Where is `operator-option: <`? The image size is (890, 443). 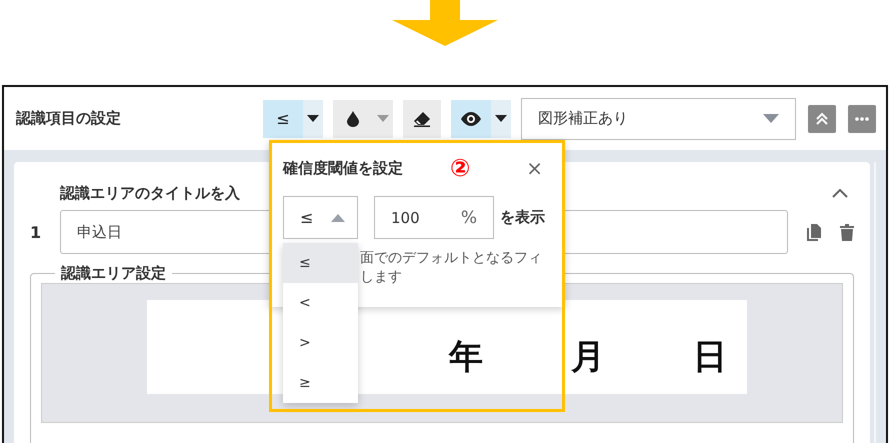
operator-option: < is located at coordinates (320, 303).